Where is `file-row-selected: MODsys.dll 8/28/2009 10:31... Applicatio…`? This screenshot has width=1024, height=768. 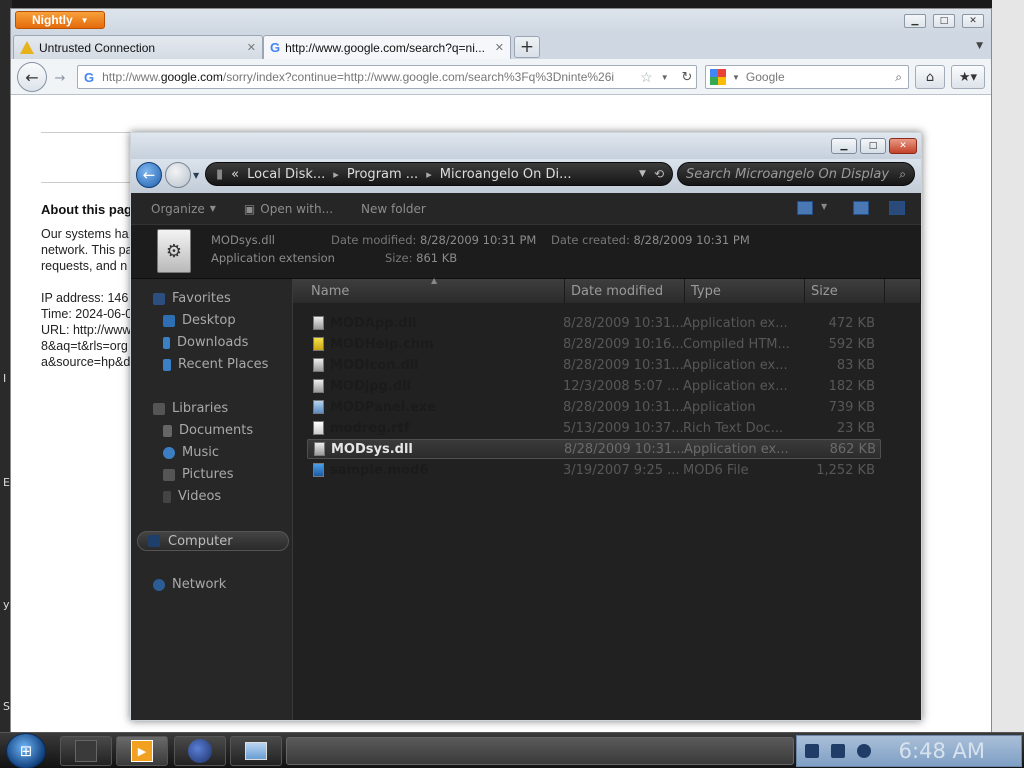 file-row-selected: MODsys.dll 8/28/2009 10:31... Applicatio… is located at coordinates (594, 449).